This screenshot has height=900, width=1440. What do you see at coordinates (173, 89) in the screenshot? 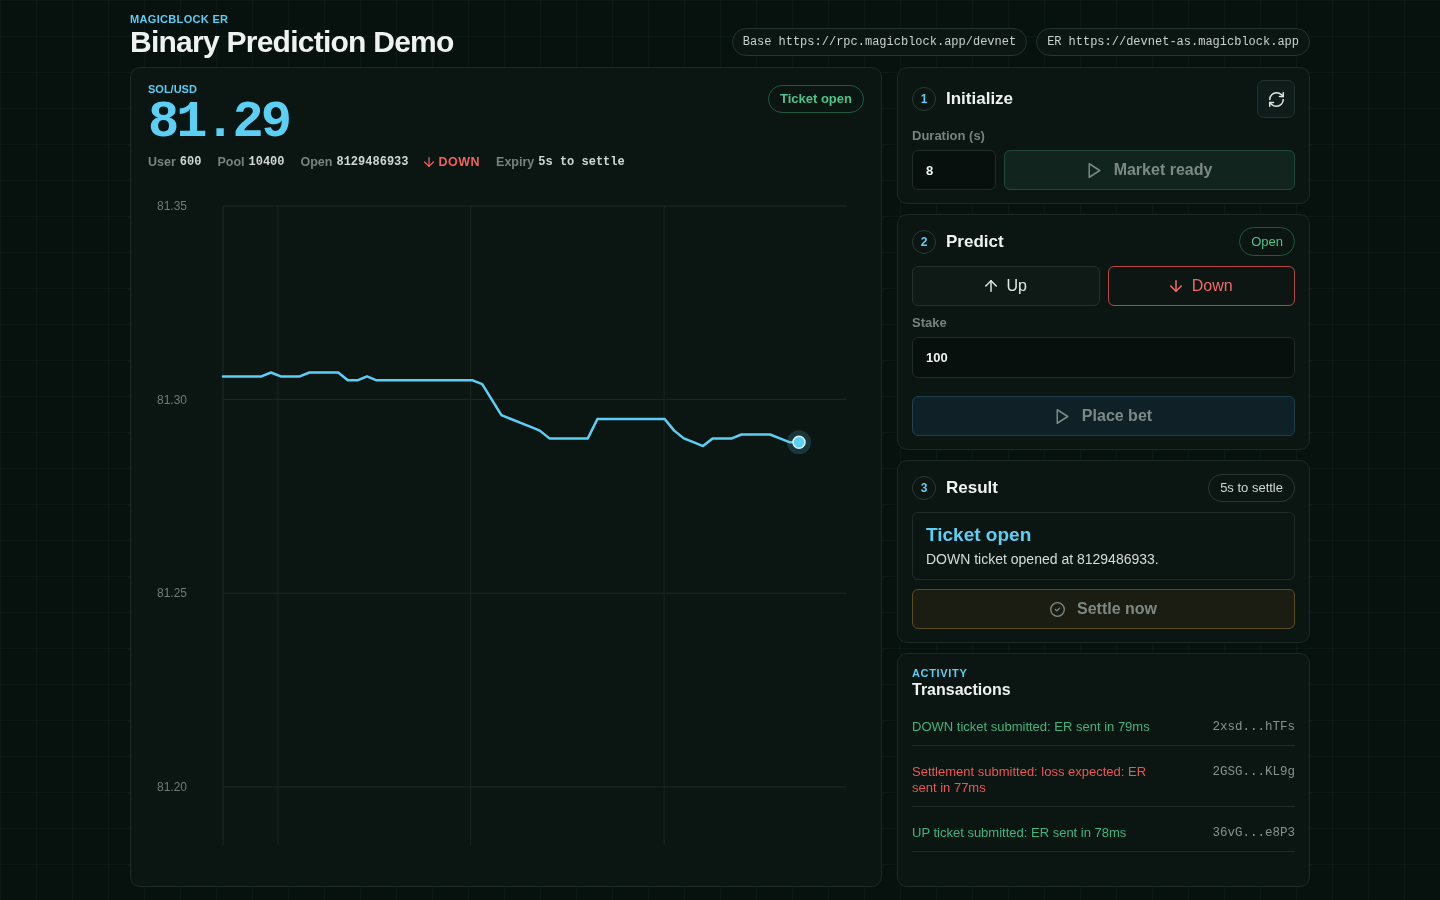
I see `pair-label: SOL/USD` at bounding box center [173, 89].